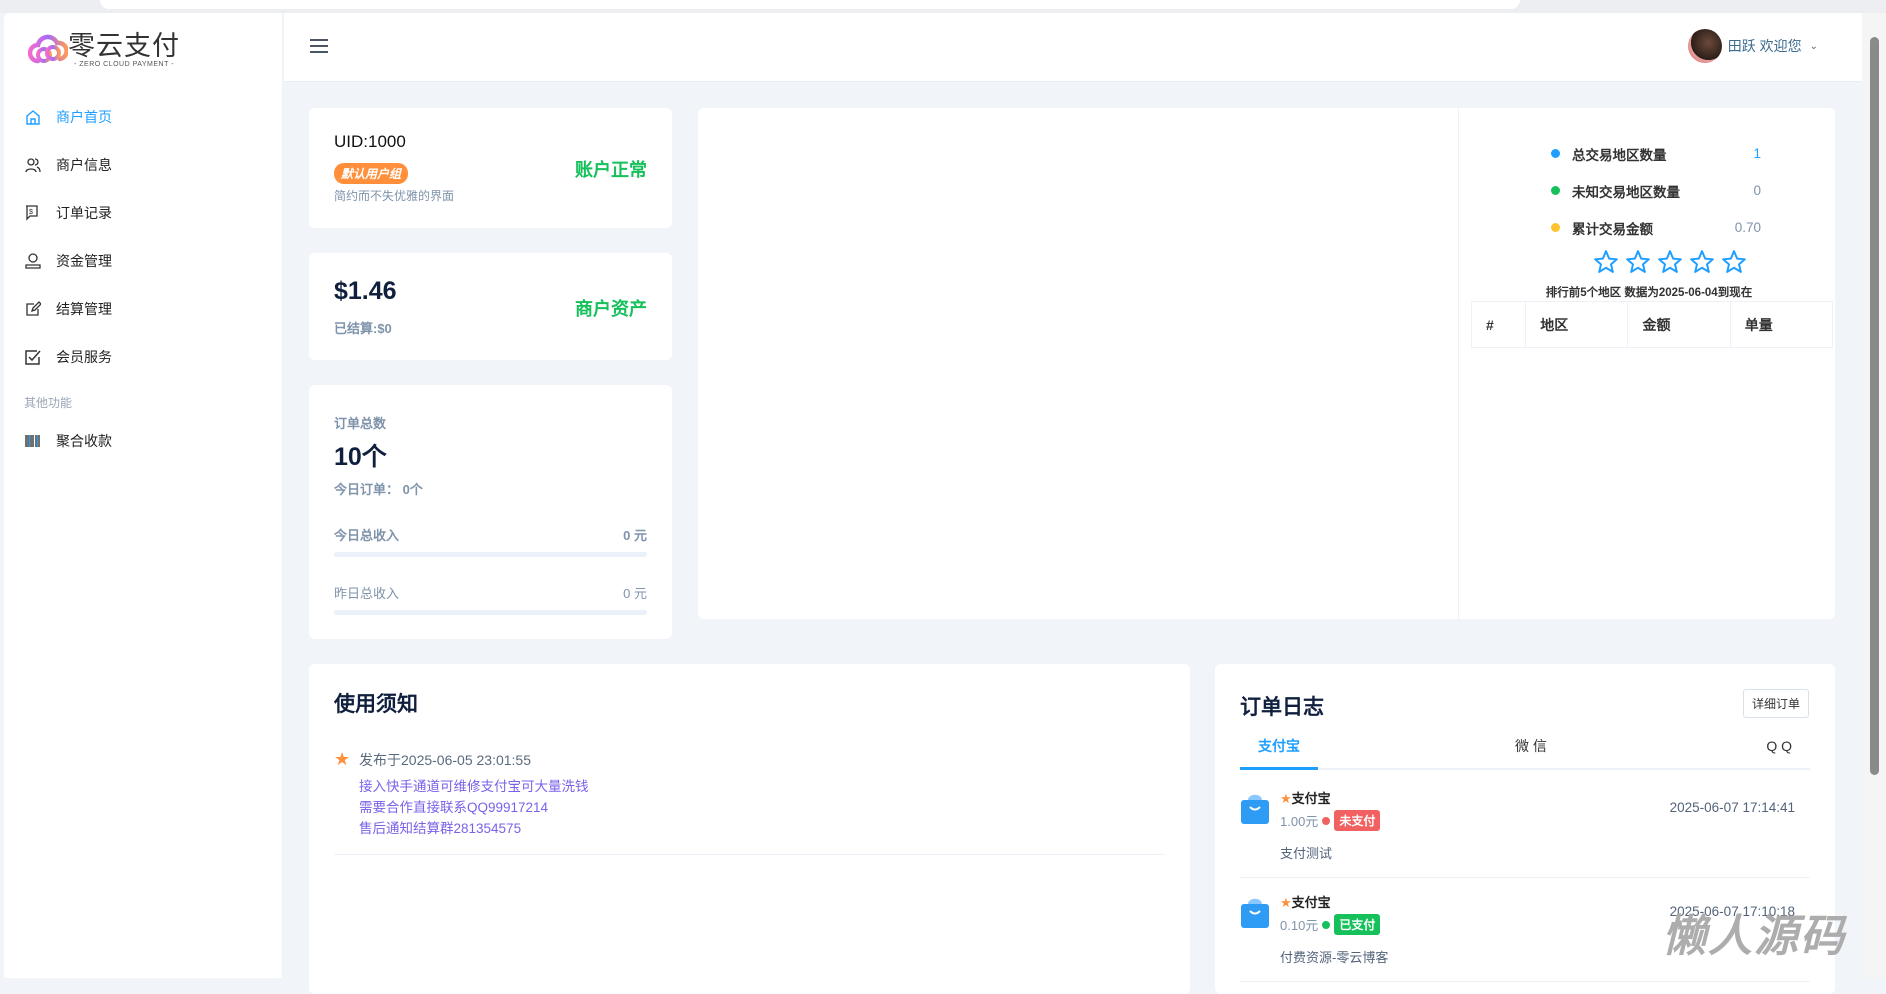  What do you see at coordinates (1757, 190) in the screenshot?
I see `stat-value: 0` at bounding box center [1757, 190].